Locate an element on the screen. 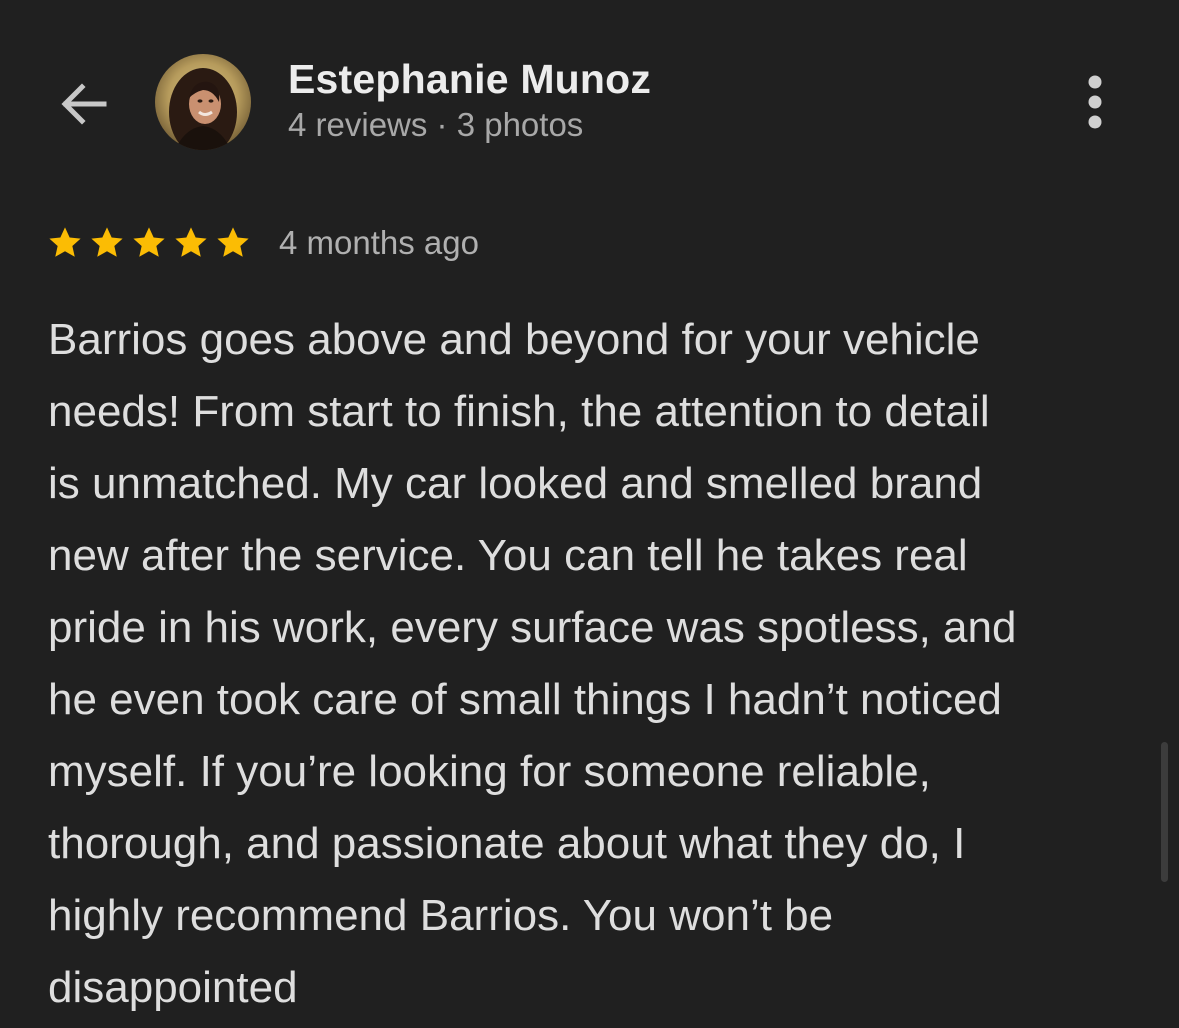 Image resolution: width=1179 pixels, height=1028 pixels. rating-row: 4 months ago is located at coordinates (263, 243).